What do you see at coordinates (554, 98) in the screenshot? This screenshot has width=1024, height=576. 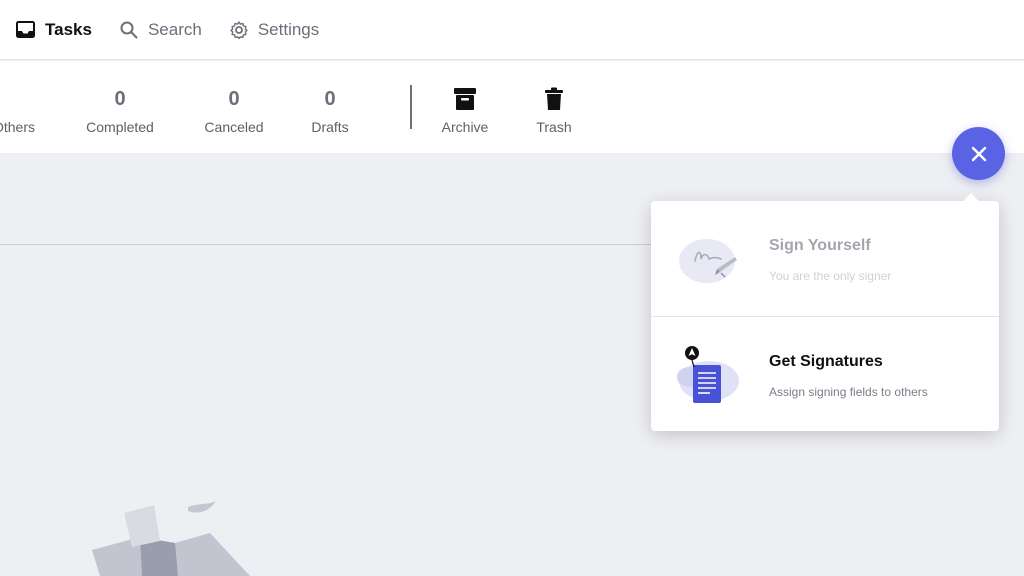 I see `trash-icon` at bounding box center [554, 98].